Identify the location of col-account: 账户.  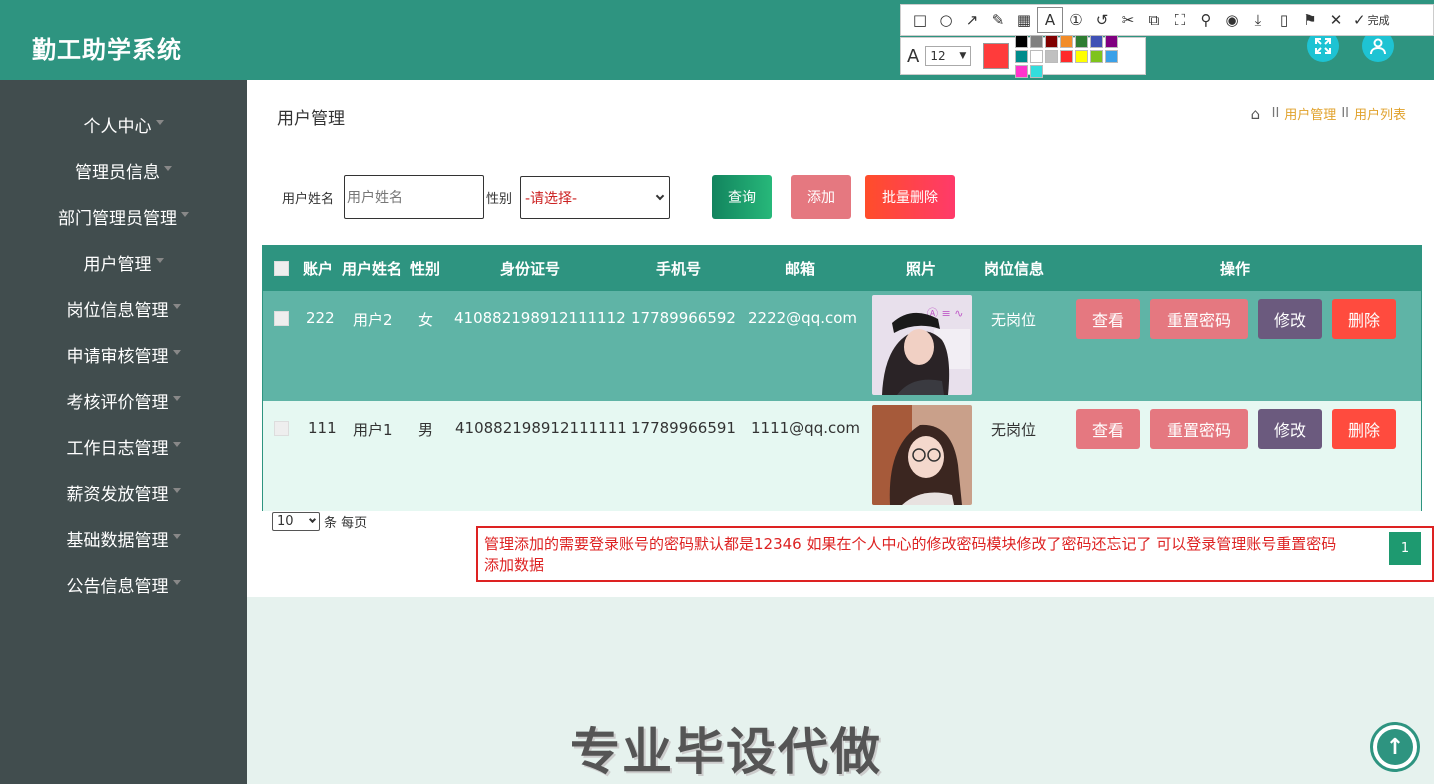
(318, 269).